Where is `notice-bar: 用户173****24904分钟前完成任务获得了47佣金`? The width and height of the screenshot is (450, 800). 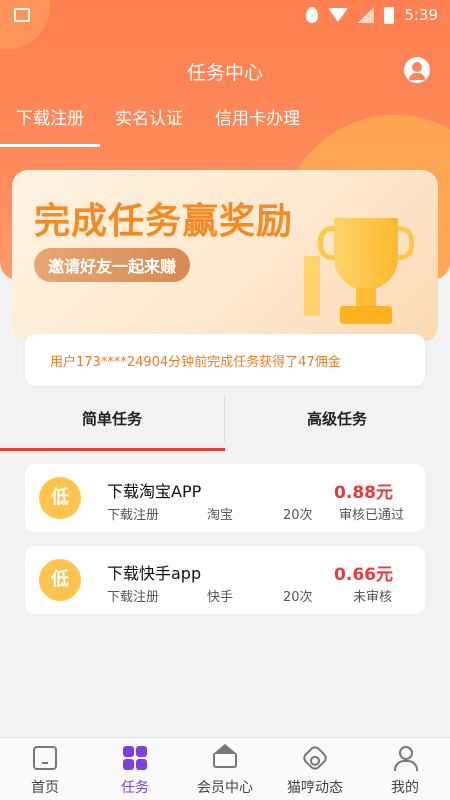 notice-bar: 用户173****24904分钟前完成任务获得了47佣金 is located at coordinates (225, 360).